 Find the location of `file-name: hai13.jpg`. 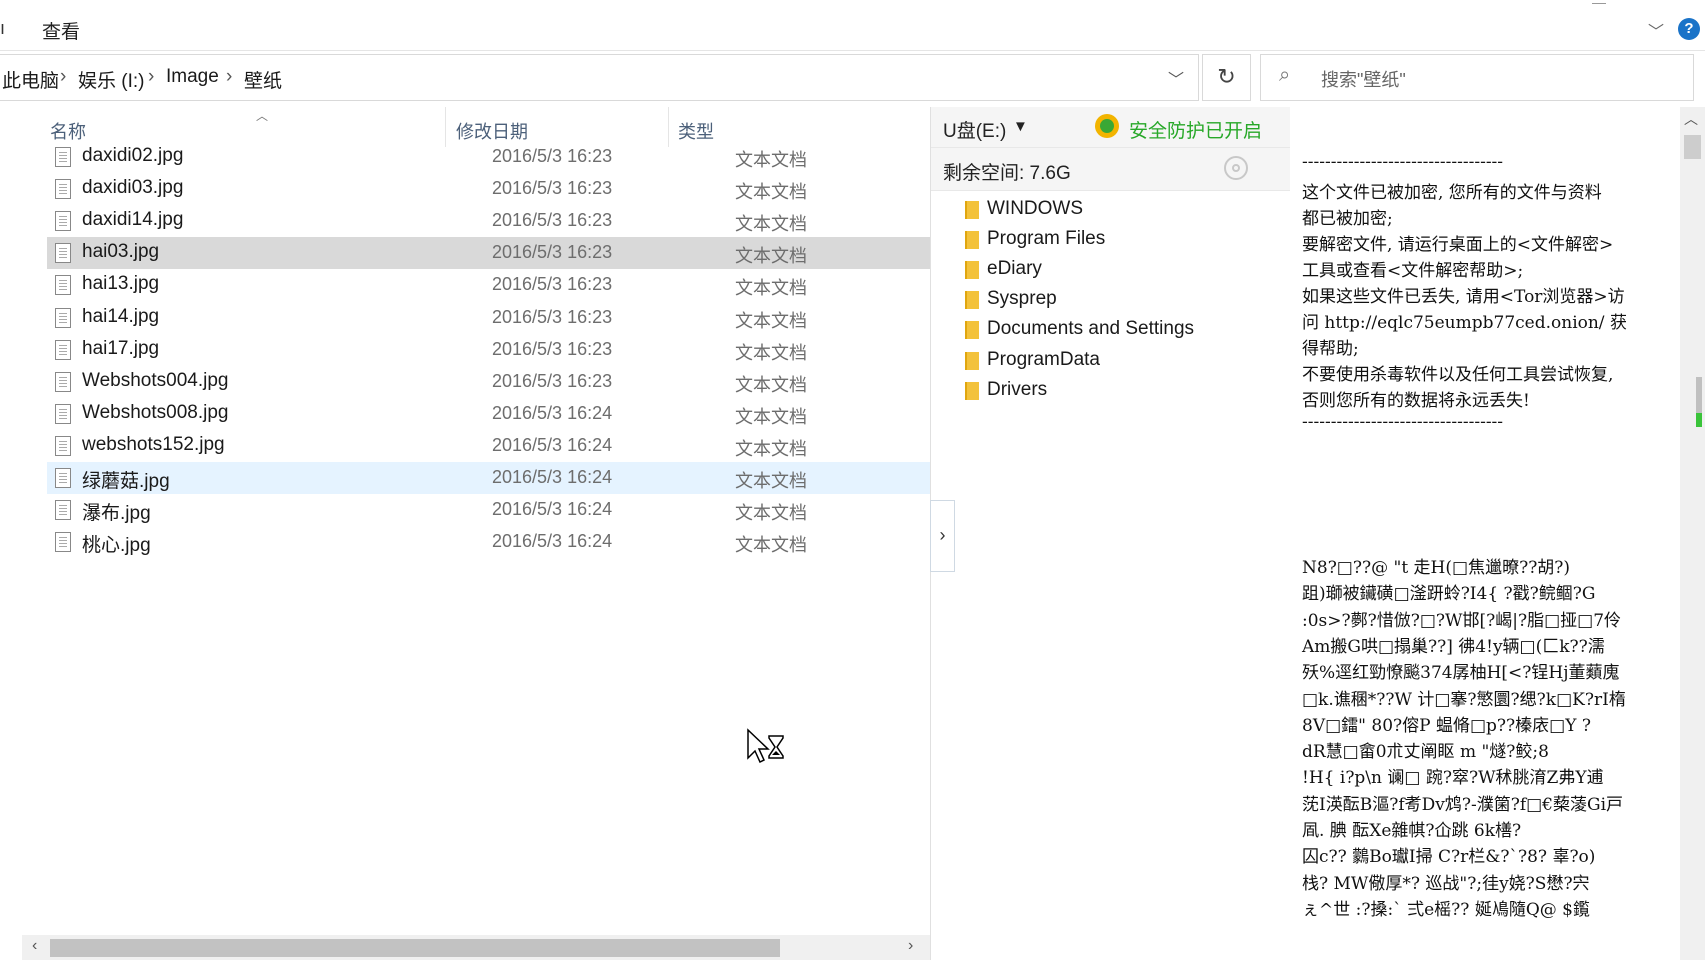

file-name: hai13.jpg is located at coordinates (120, 284).